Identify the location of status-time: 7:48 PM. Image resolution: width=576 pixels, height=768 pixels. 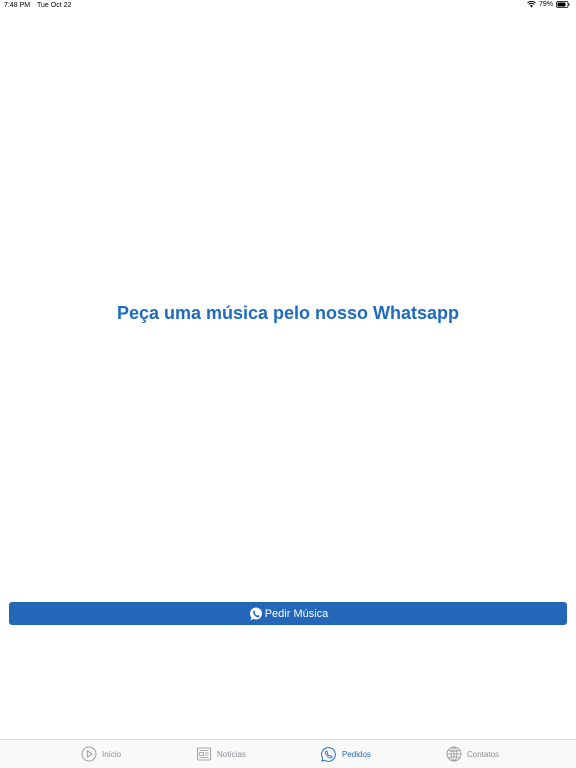
(17, 5).